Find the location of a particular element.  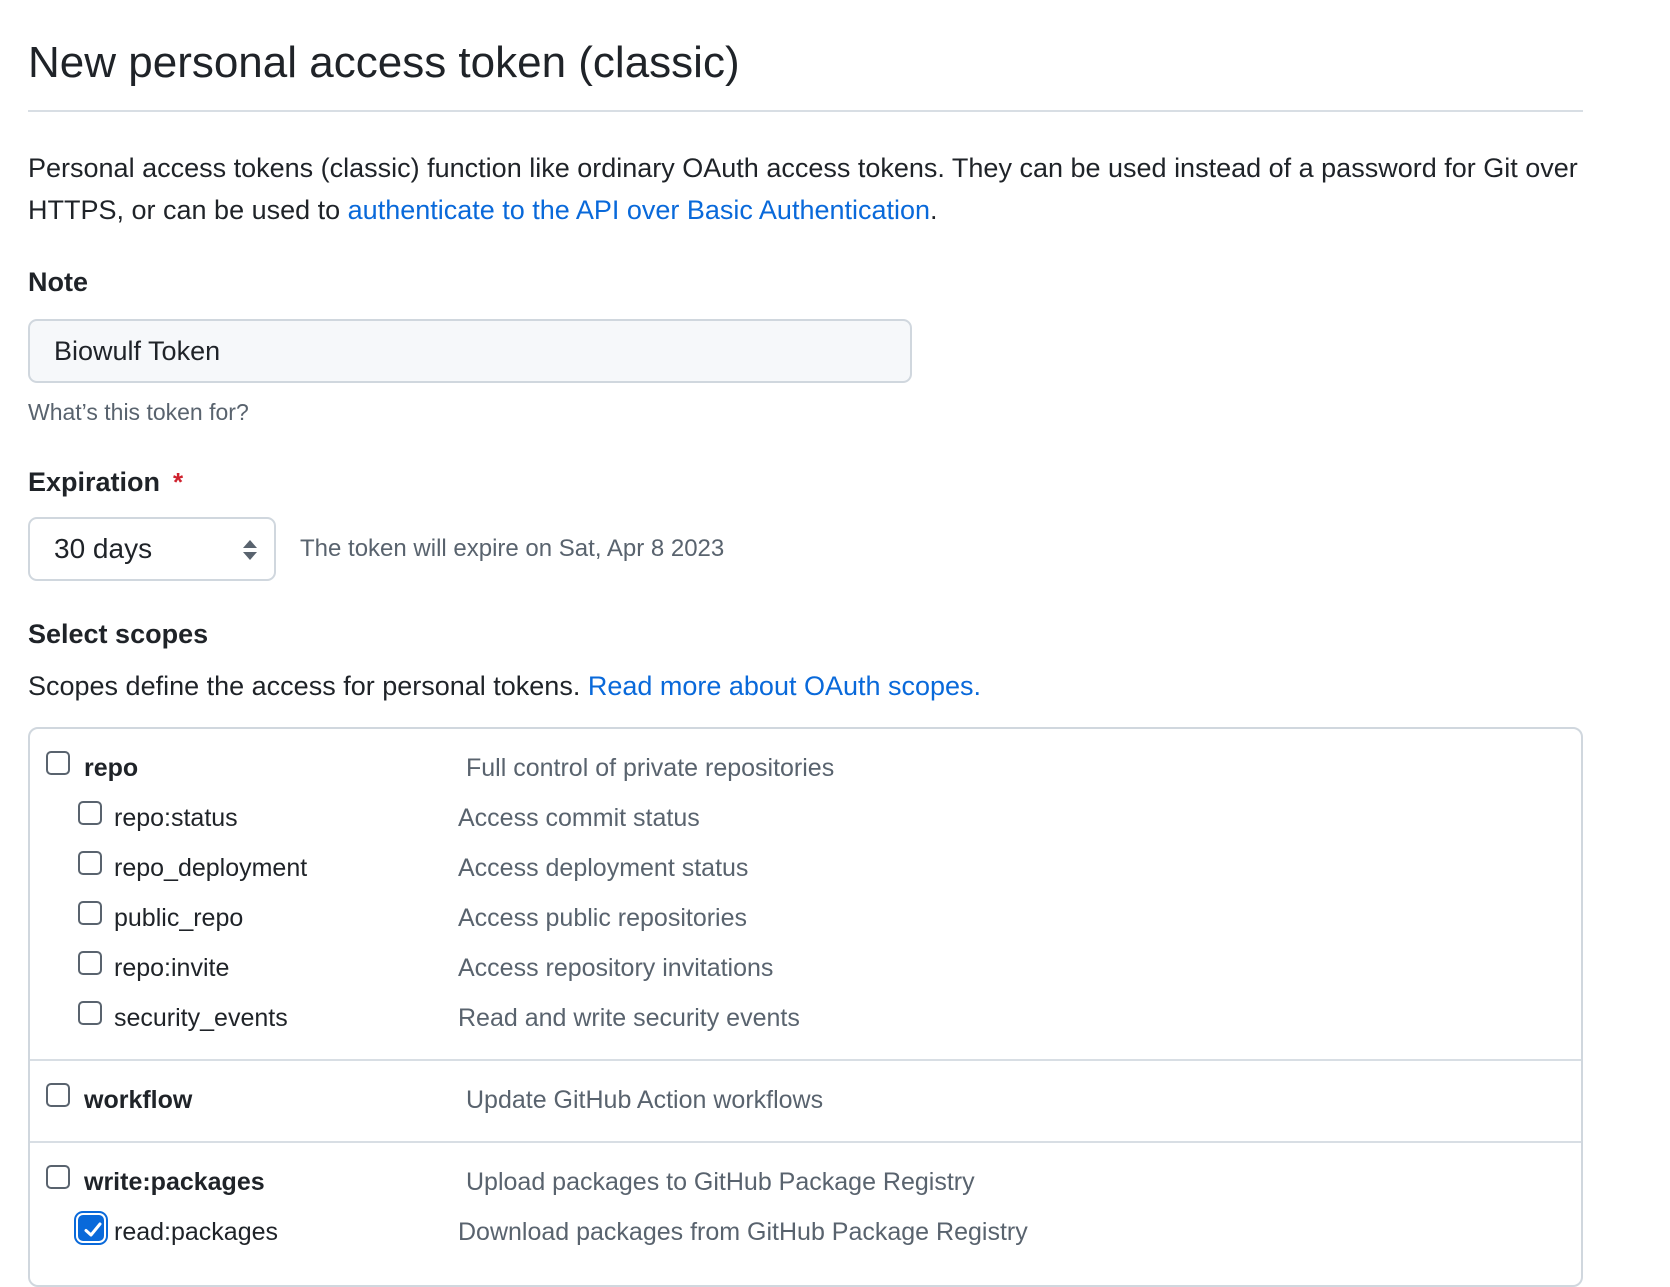

note-hint: What’s this token for? is located at coordinates (138, 412).